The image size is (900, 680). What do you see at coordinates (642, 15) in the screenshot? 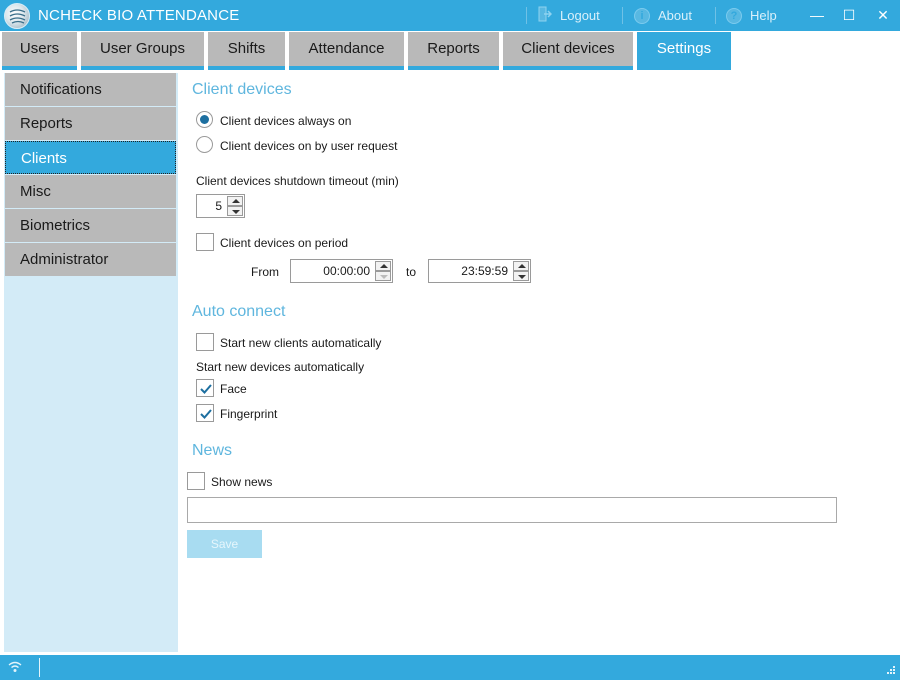
I see `about-icon: i` at bounding box center [642, 15].